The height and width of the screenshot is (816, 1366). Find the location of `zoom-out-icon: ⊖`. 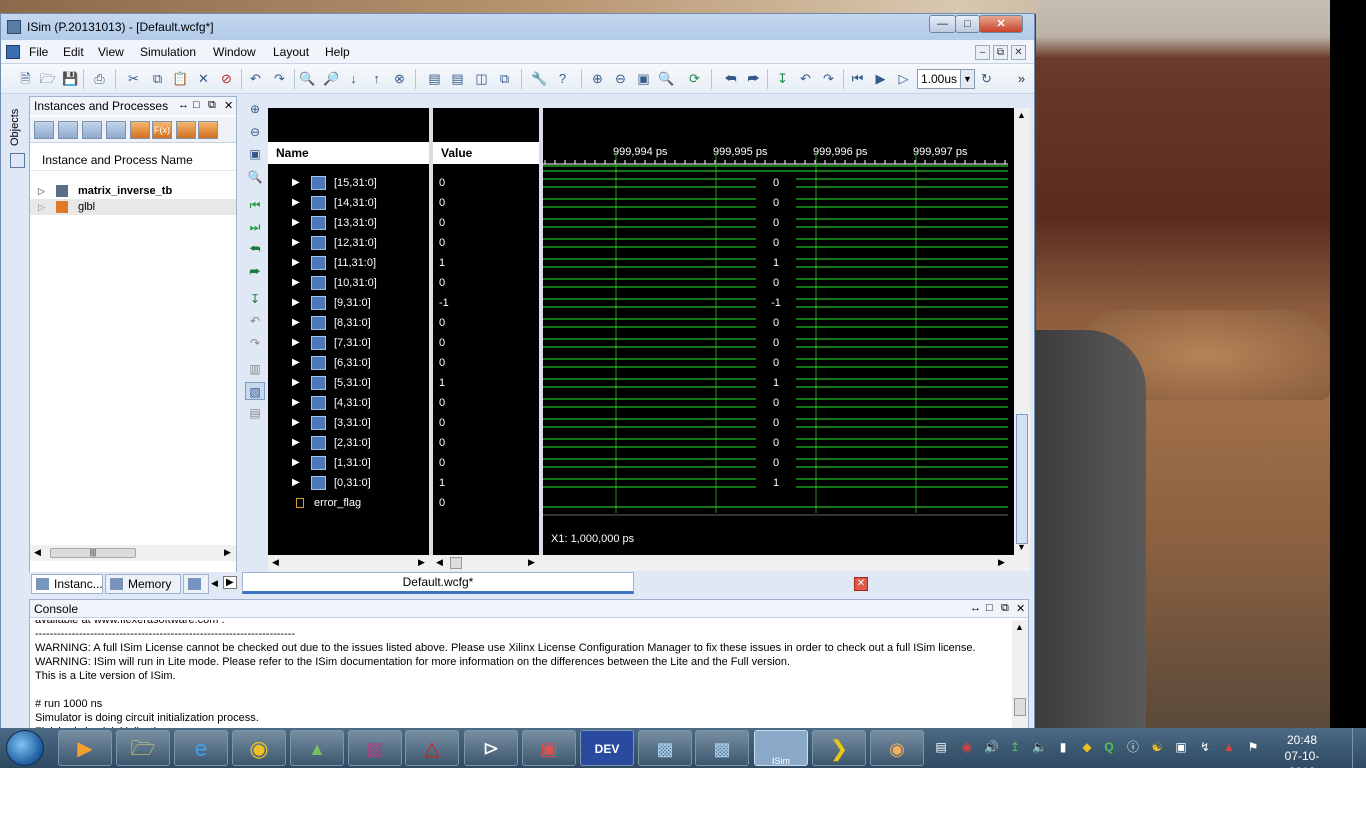

zoom-out-icon: ⊖ is located at coordinates (255, 132).